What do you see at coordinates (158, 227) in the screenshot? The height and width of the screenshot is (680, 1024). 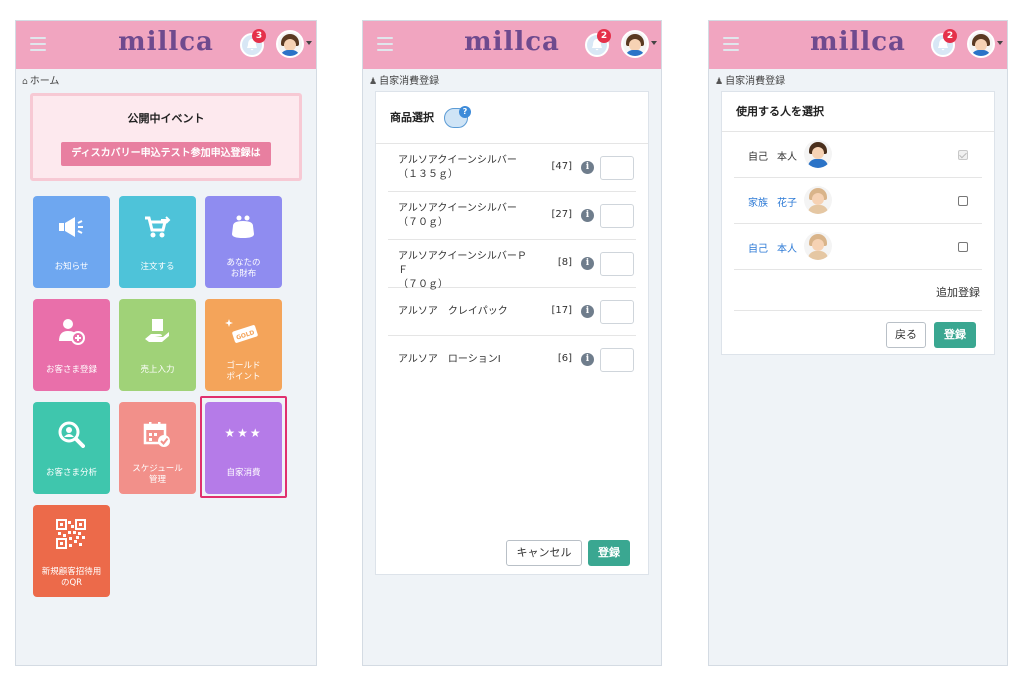 I see `cart-icon` at bounding box center [158, 227].